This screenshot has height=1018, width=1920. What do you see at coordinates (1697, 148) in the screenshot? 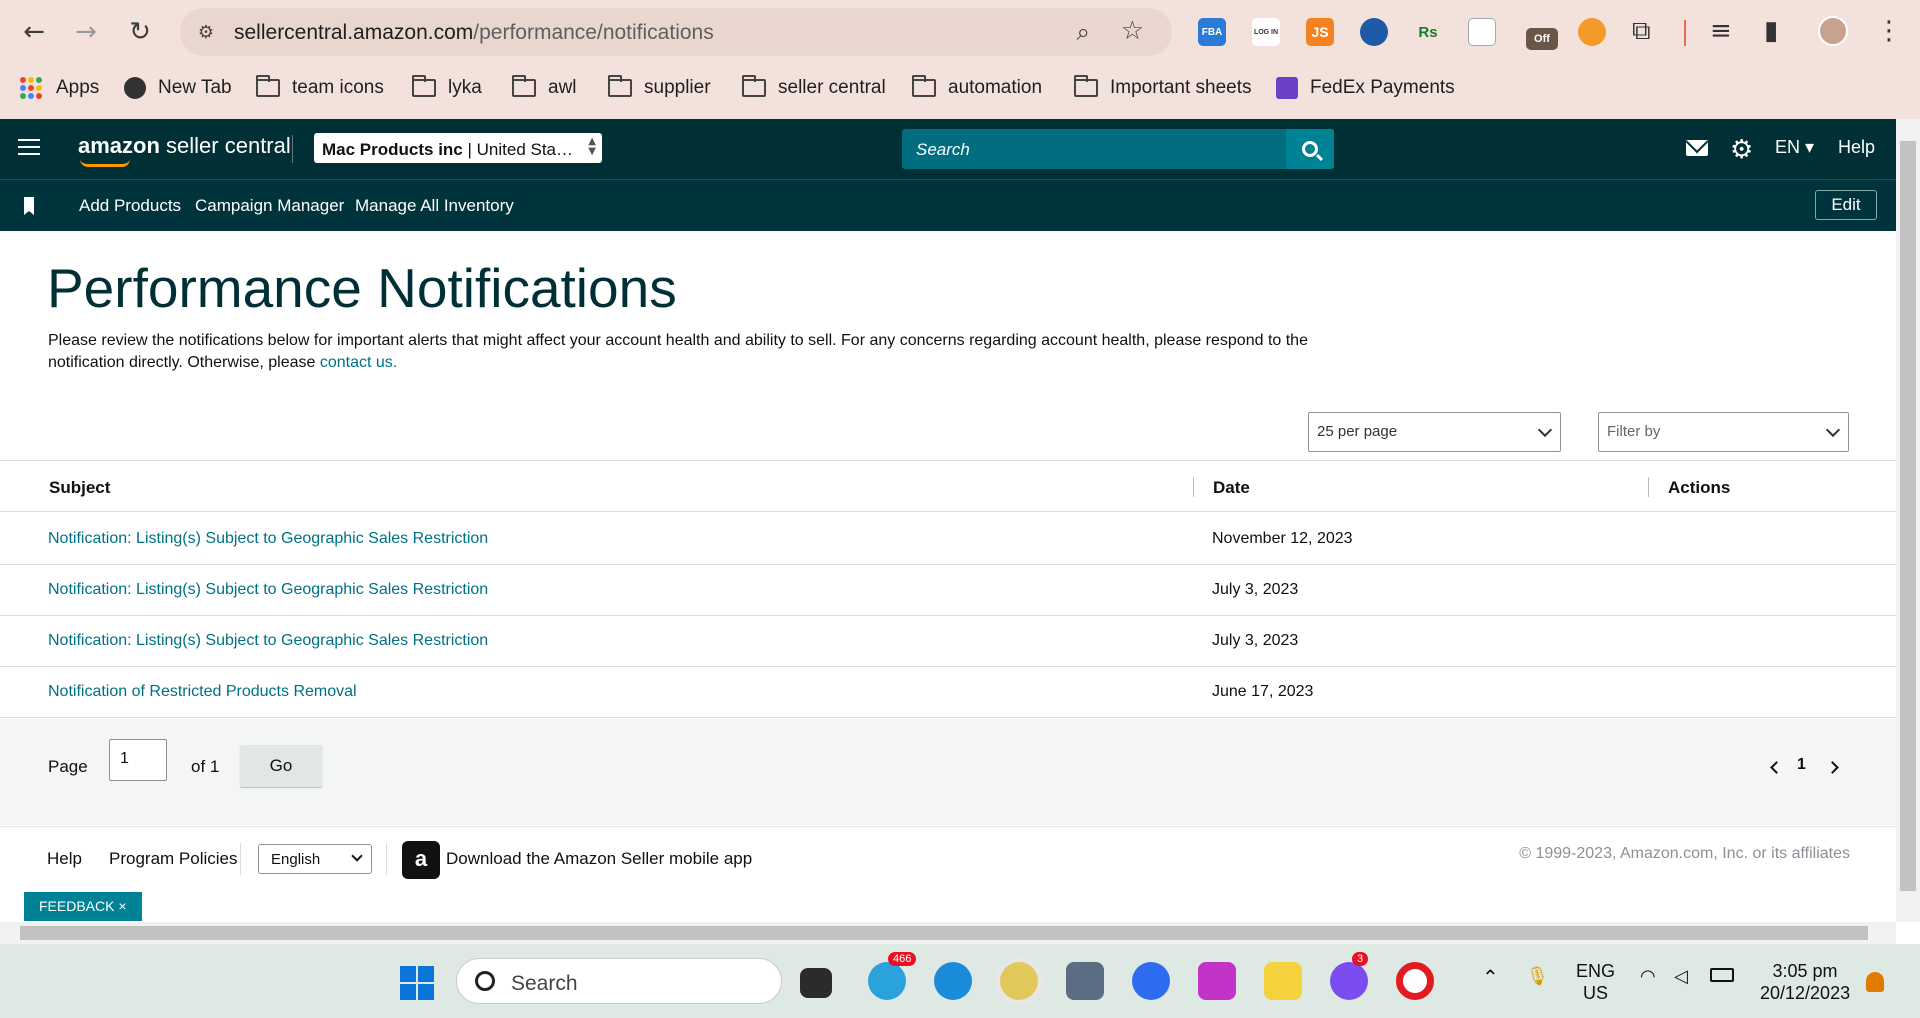
I see `mail-icon` at bounding box center [1697, 148].